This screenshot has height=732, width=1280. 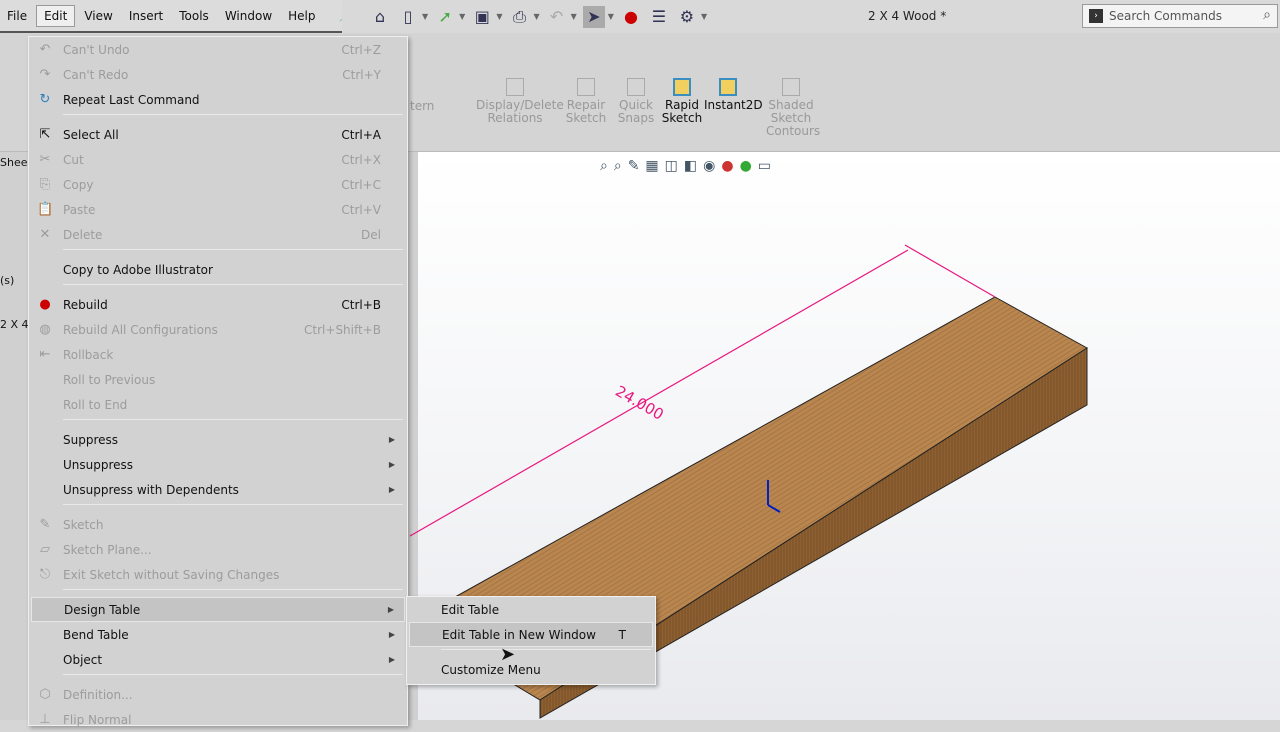 I want to click on menu-item-shortcut: Del, so click(x=371, y=234).